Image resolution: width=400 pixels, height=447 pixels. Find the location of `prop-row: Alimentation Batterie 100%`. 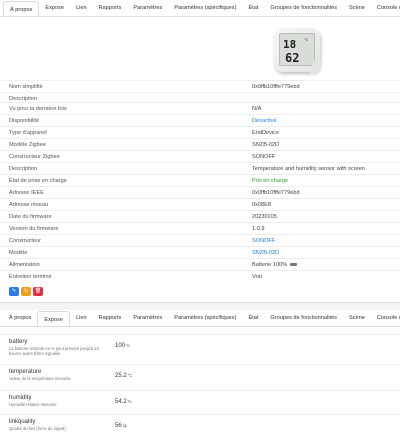

prop-row: Alimentation Batterie 100% is located at coordinates (200, 264).